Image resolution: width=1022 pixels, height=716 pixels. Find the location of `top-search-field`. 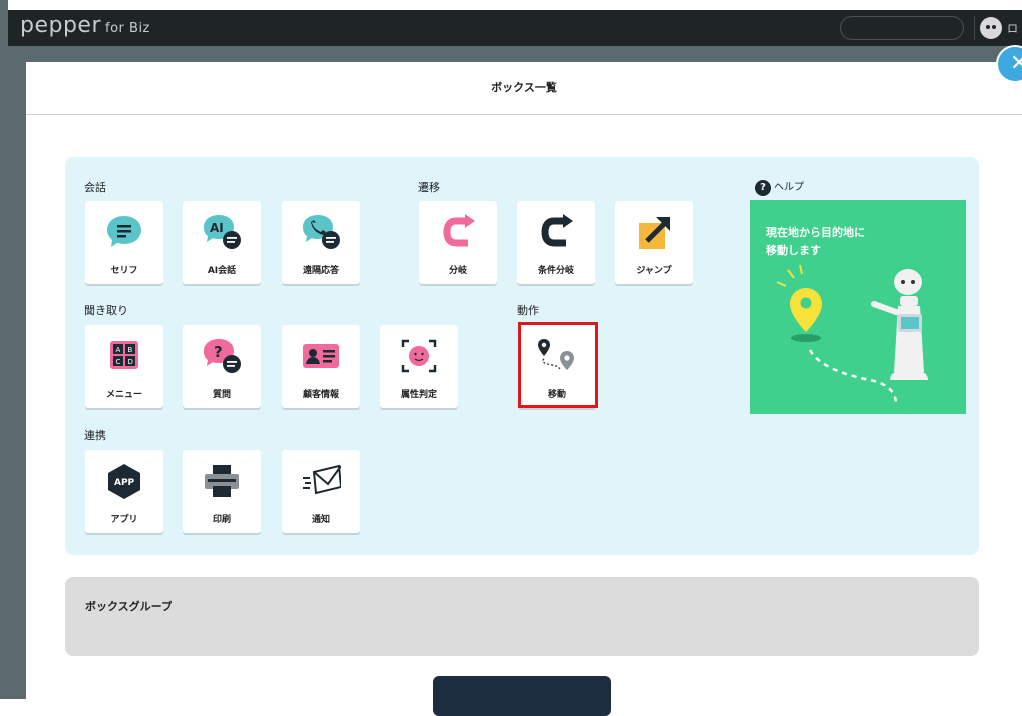

top-search-field is located at coordinates (902, 28).